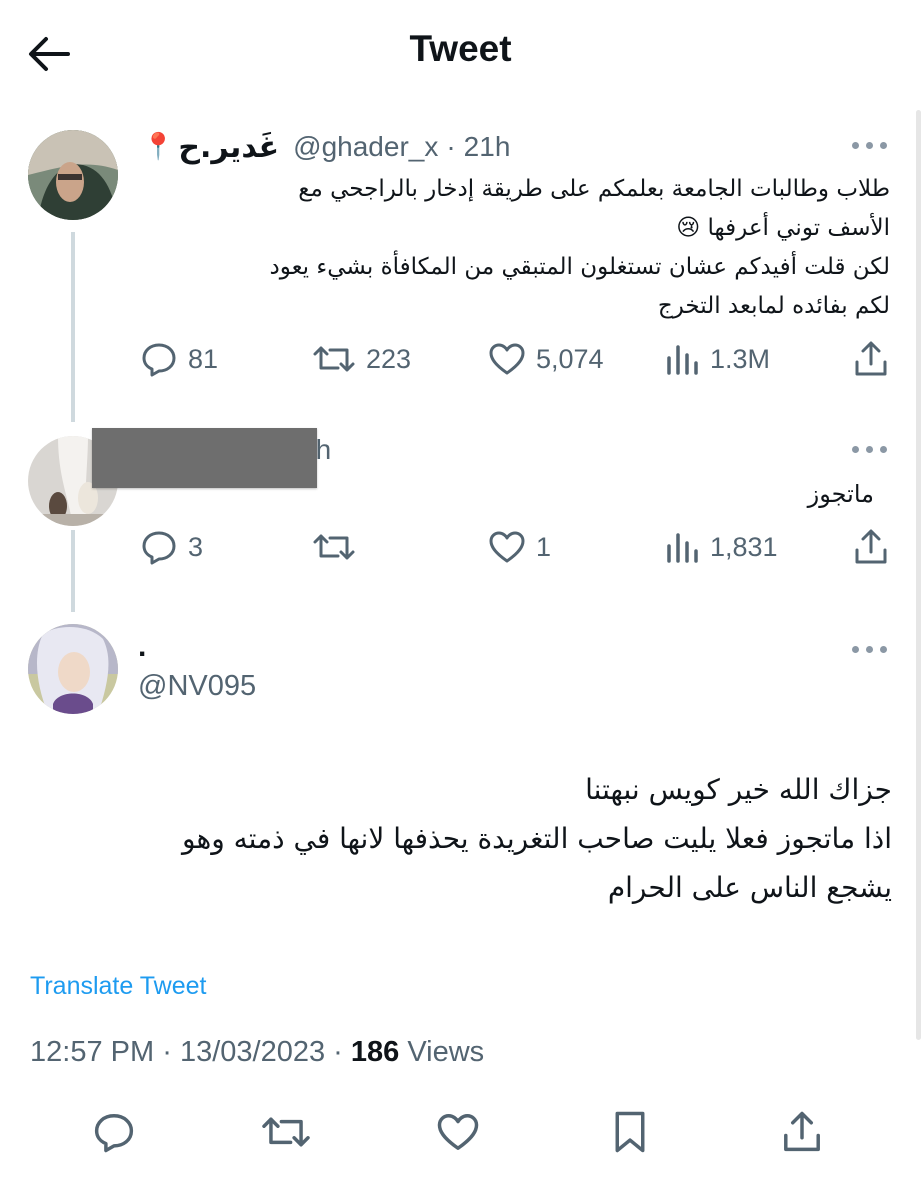 This screenshot has width=921, height=1200. I want to click on views-count: 186, so click(375, 1052).